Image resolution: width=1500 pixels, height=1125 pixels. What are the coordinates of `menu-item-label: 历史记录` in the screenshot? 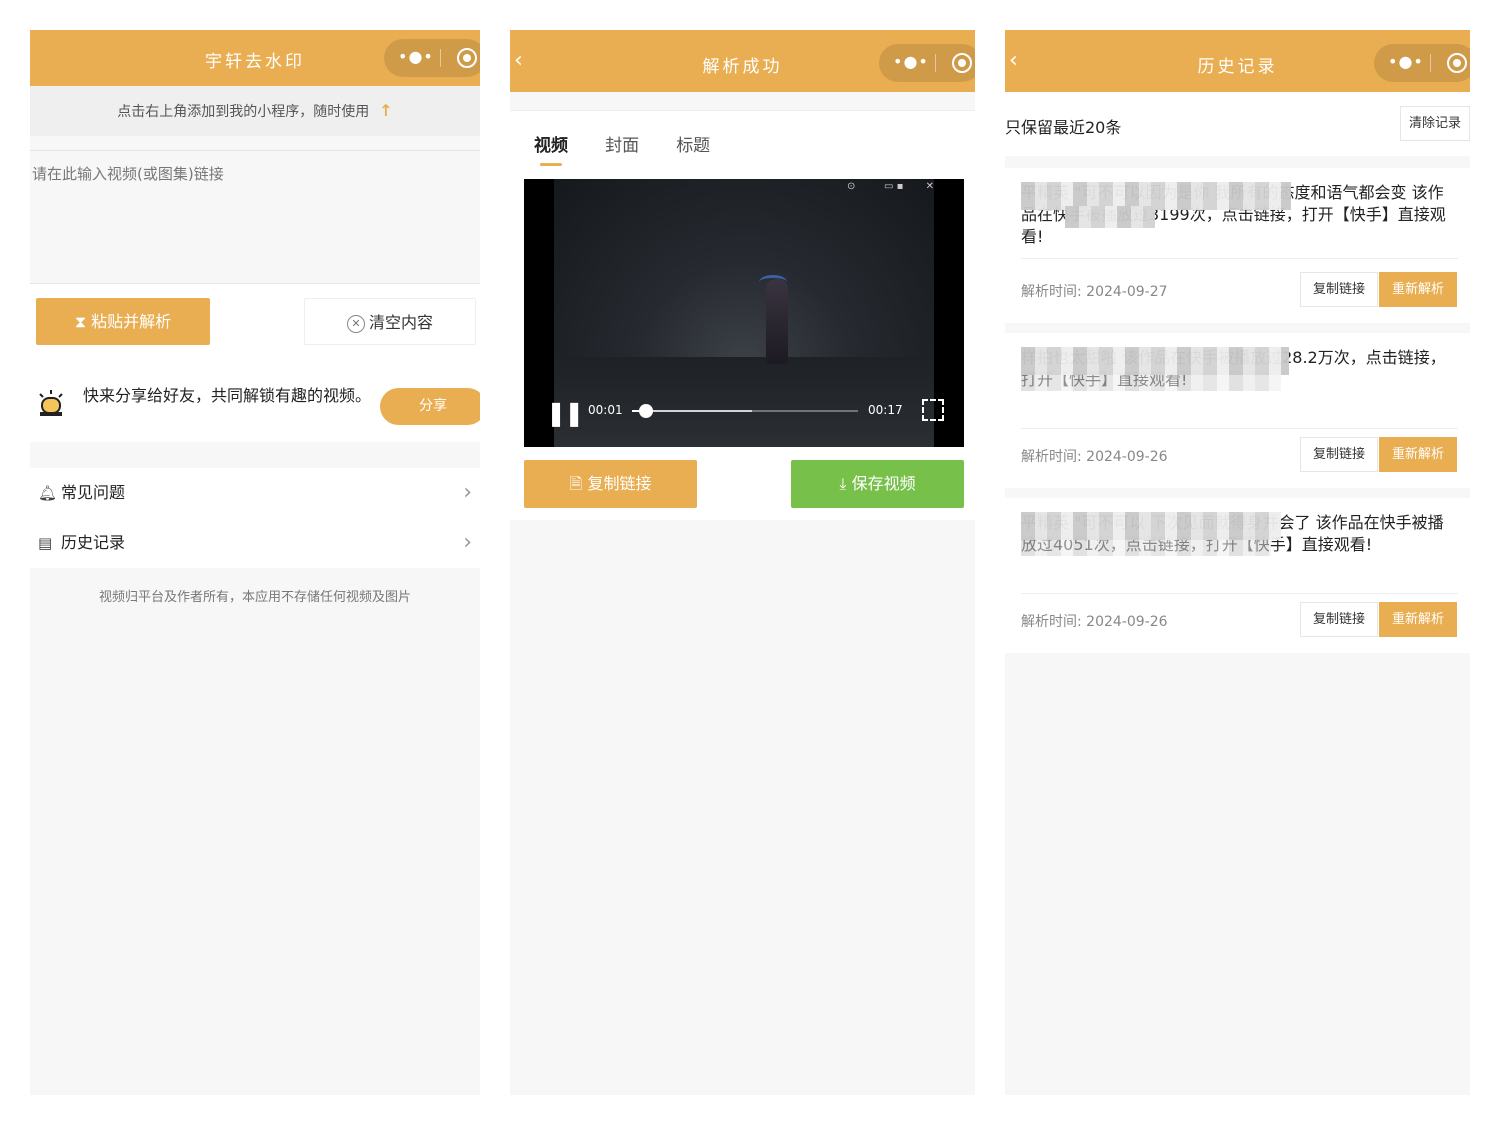 It's located at (93, 542).